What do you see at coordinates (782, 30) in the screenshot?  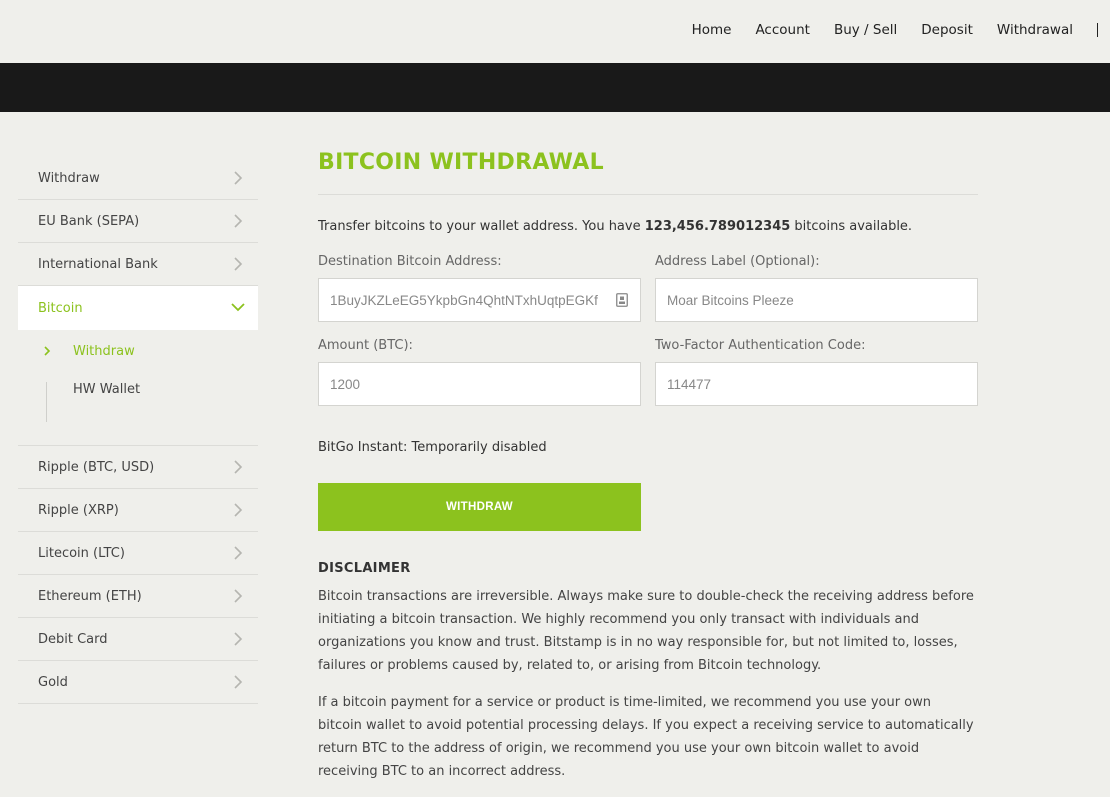 I see `nav-account-link: Account` at bounding box center [782, 30].